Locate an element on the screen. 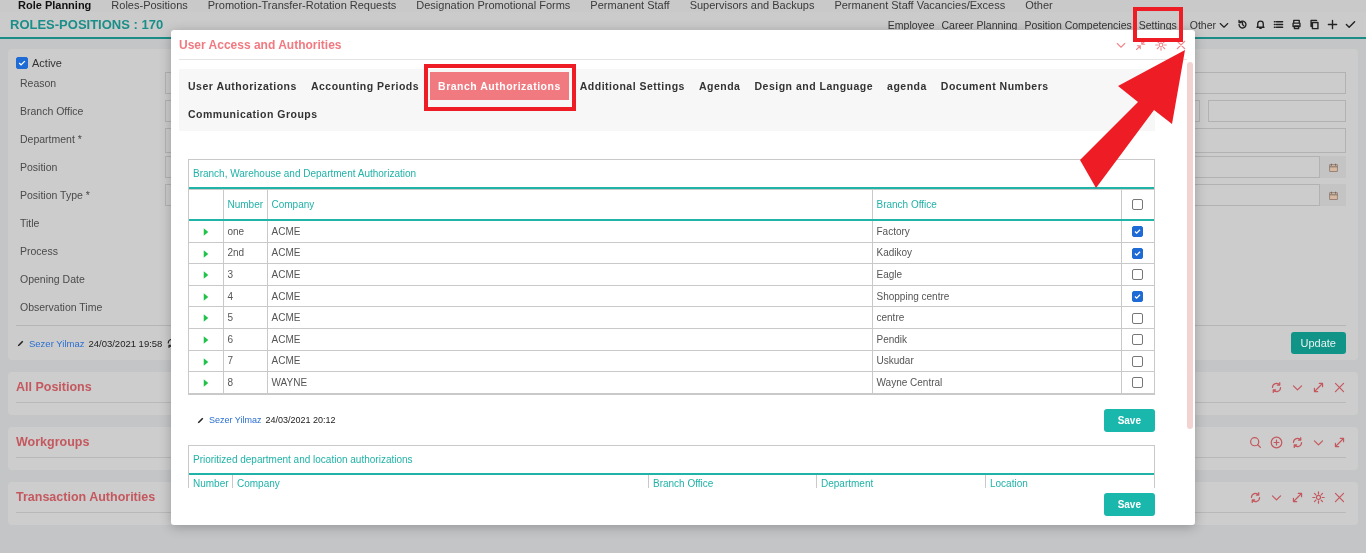 The height and width of the screenshot is (553, 1366). field-label: Title is located at coordinates (30, 222).